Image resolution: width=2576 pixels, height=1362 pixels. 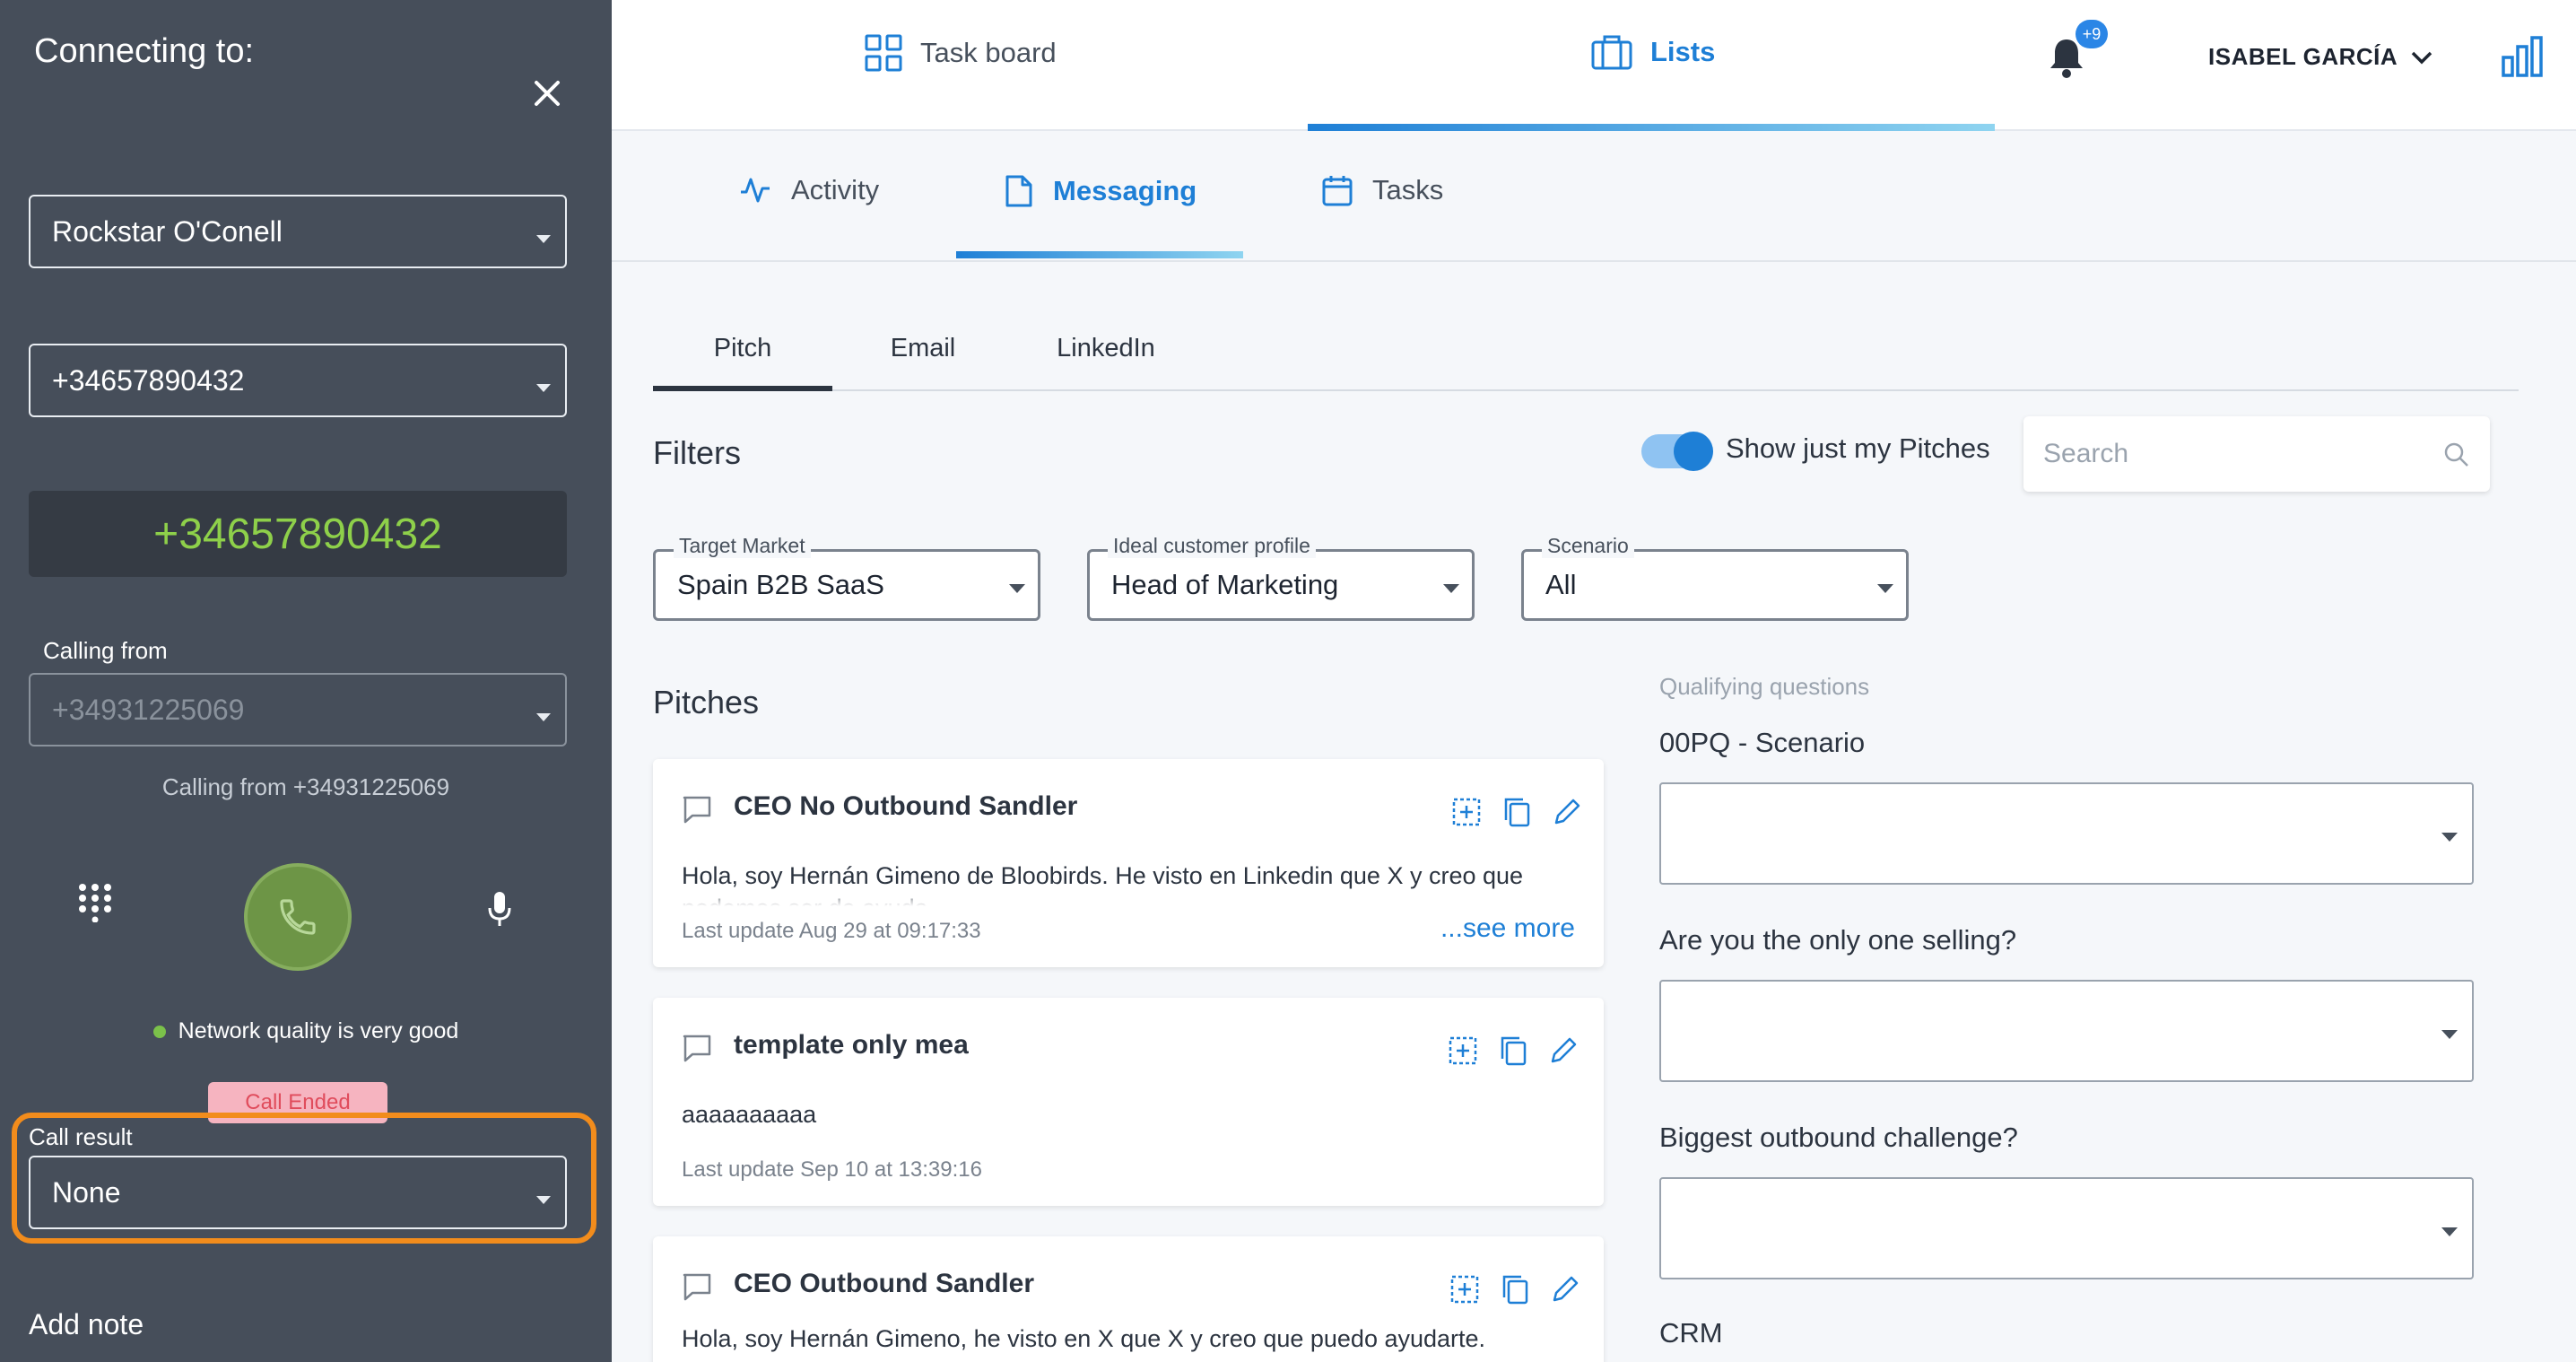 I want to click on pitch-name: CEO No Outbound Sandler, so click(x=906, y=806).